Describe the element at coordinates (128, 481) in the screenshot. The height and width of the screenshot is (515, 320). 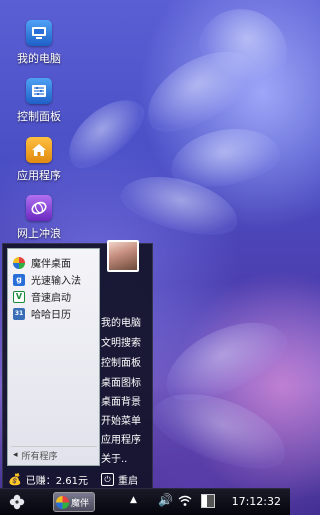
I see `restart-label: 重启` at that location.